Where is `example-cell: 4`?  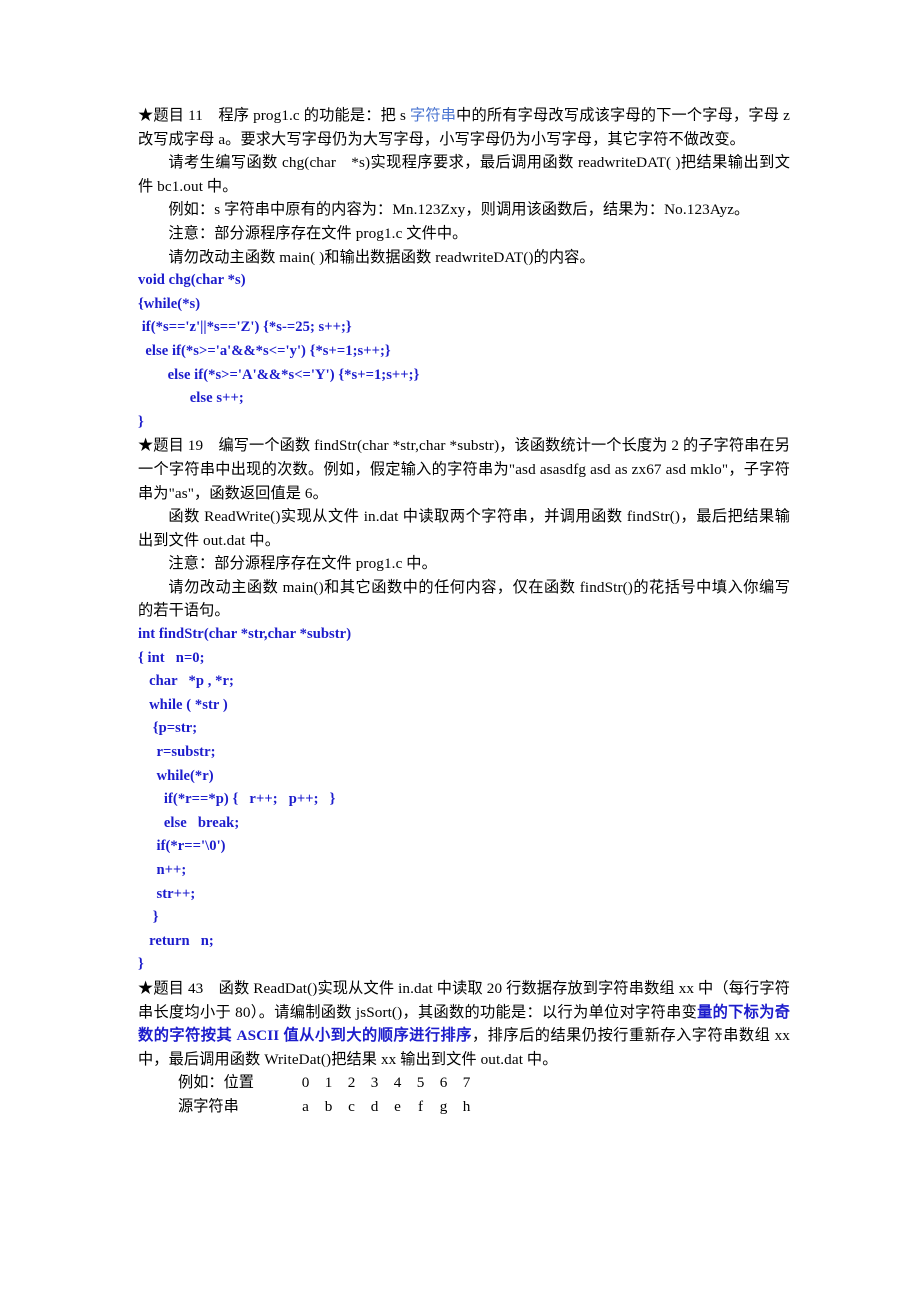
example-cell: 4 is located at coordinates (397, 1083).